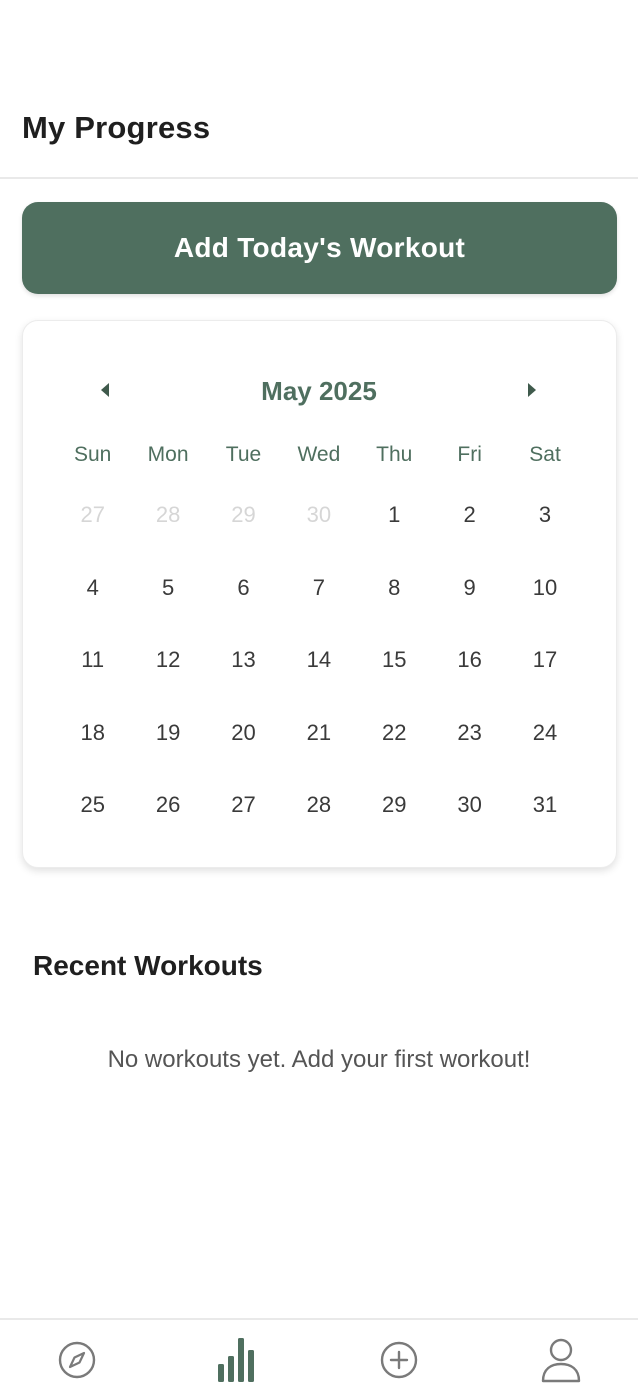 The image size is (638, 1396). Describe the element at coordinates (544, 733) in the screenshot. I see `calendar-day: 24` at that location.